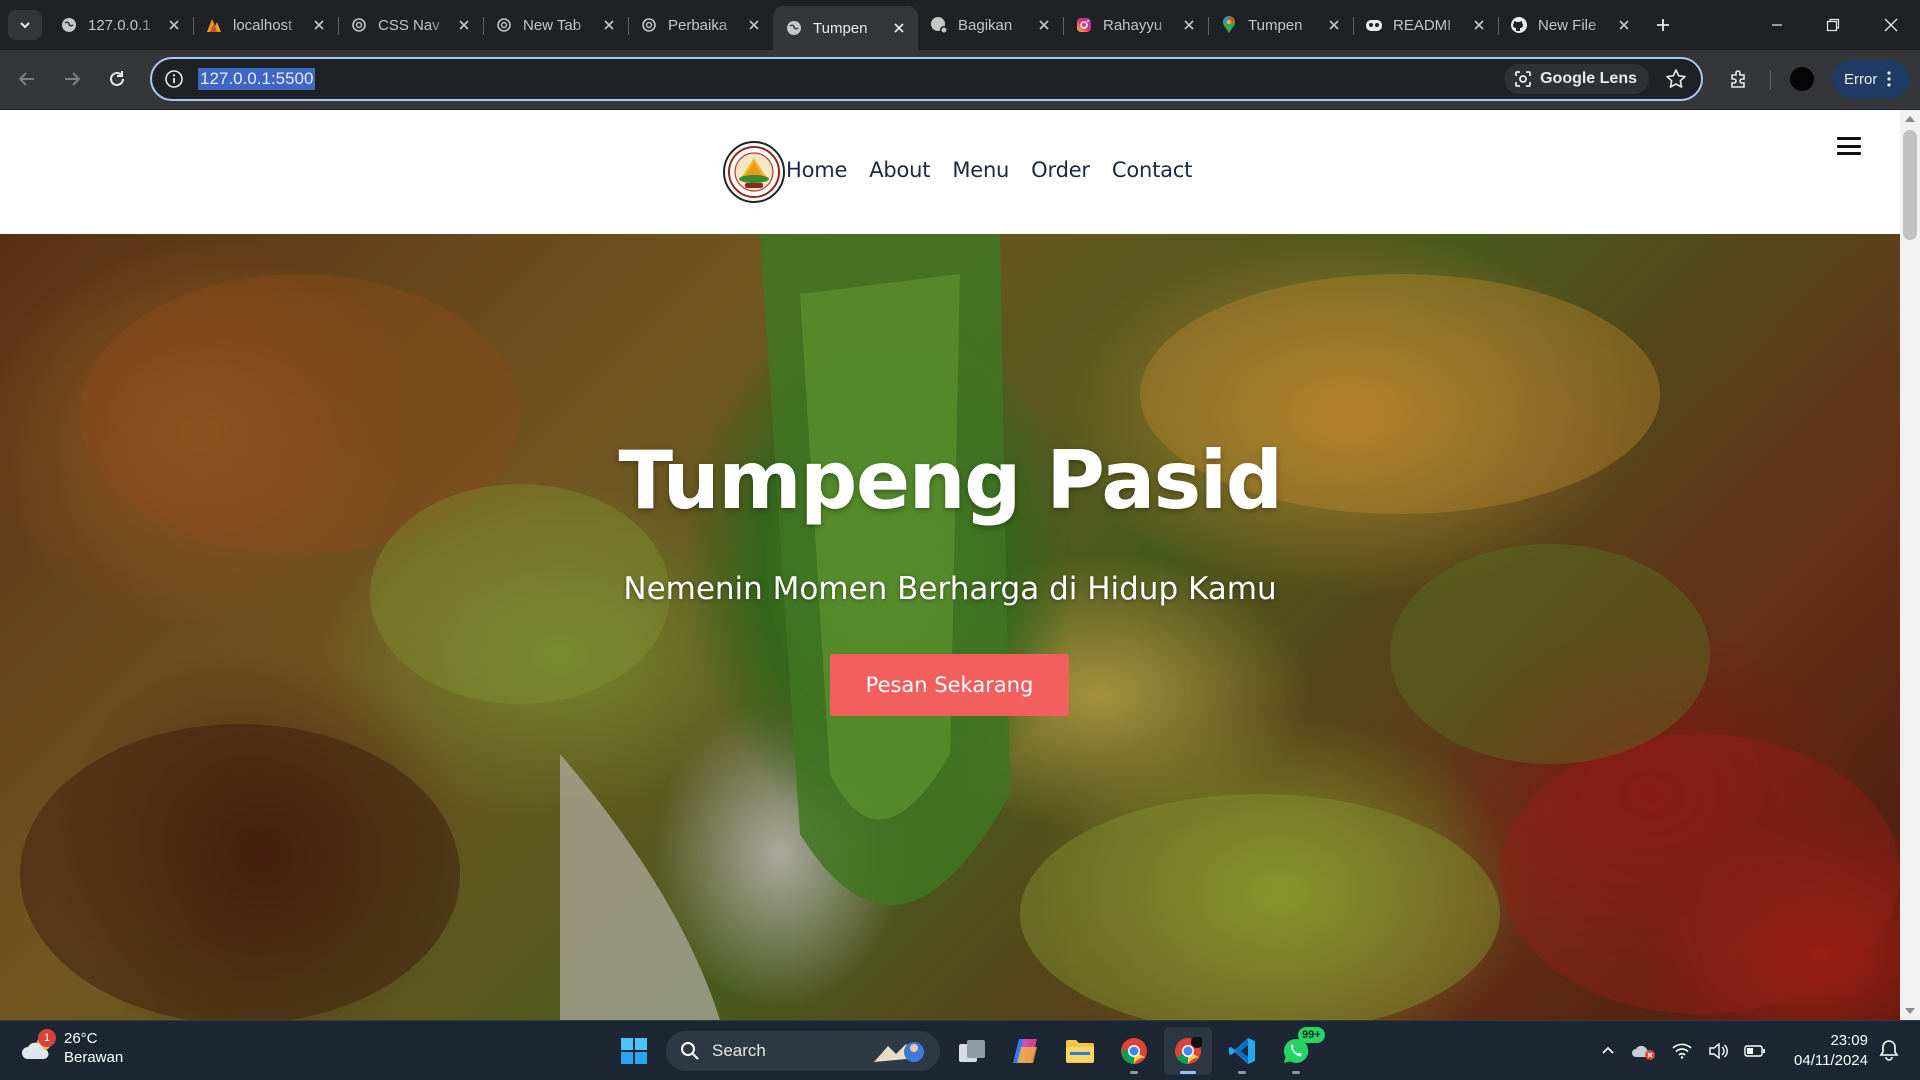 Image resolution: width=1920 pixels, height=1080 pixels. I want to click on tab: localhost, so click(265, 25).